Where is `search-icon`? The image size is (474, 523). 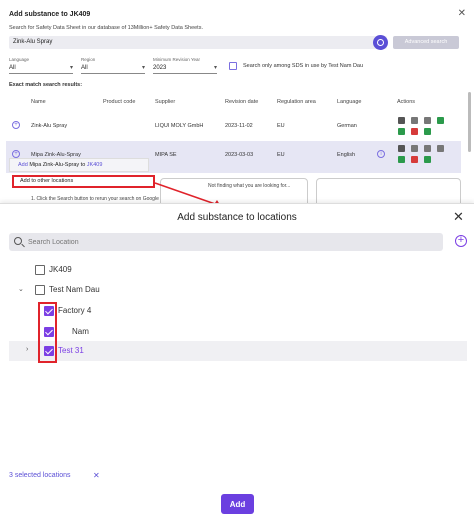 search-icon is located at coordinates (18, 241).